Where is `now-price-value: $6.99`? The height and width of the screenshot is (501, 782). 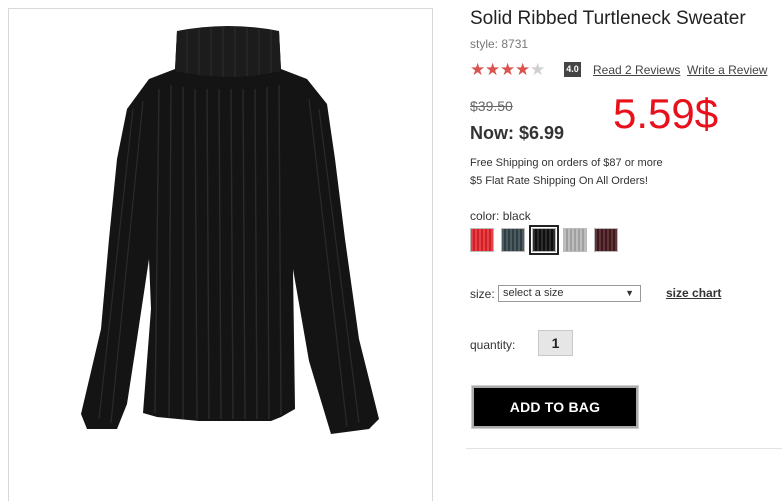 now-price-value: $6.99 is located at coordinates (542, 133).